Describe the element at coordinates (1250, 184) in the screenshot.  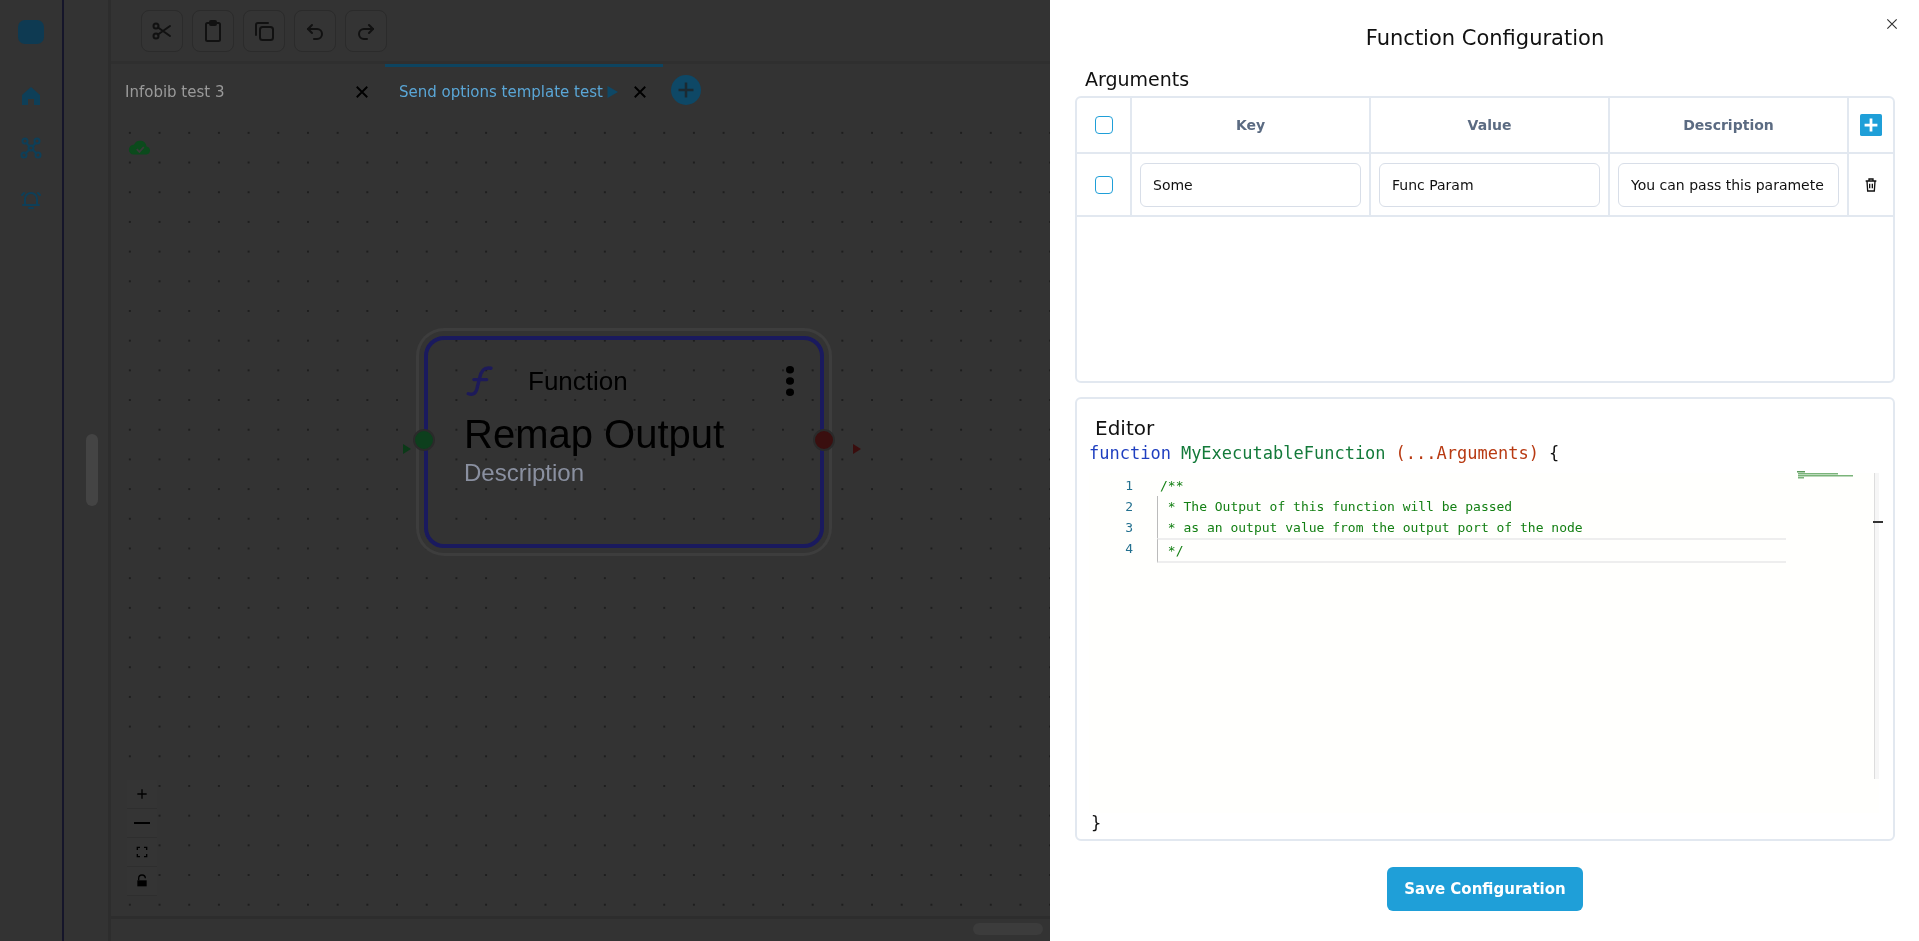
I see `input-field: Some` at that location.